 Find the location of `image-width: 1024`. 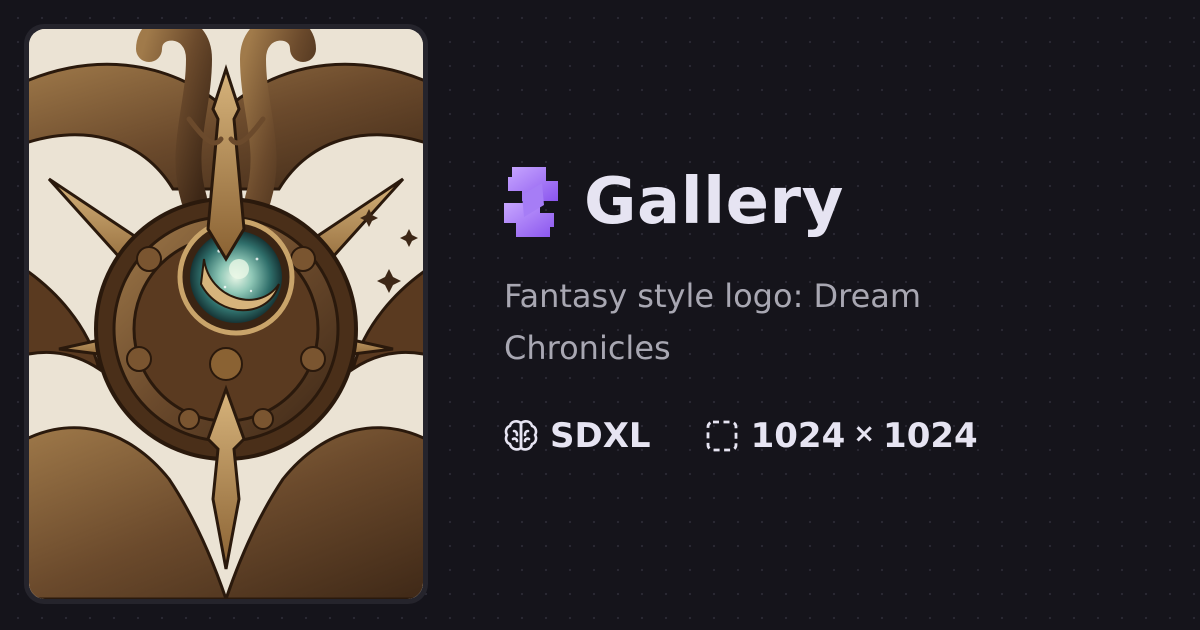

image-width: 1024 is located at coordinates (798, 436).